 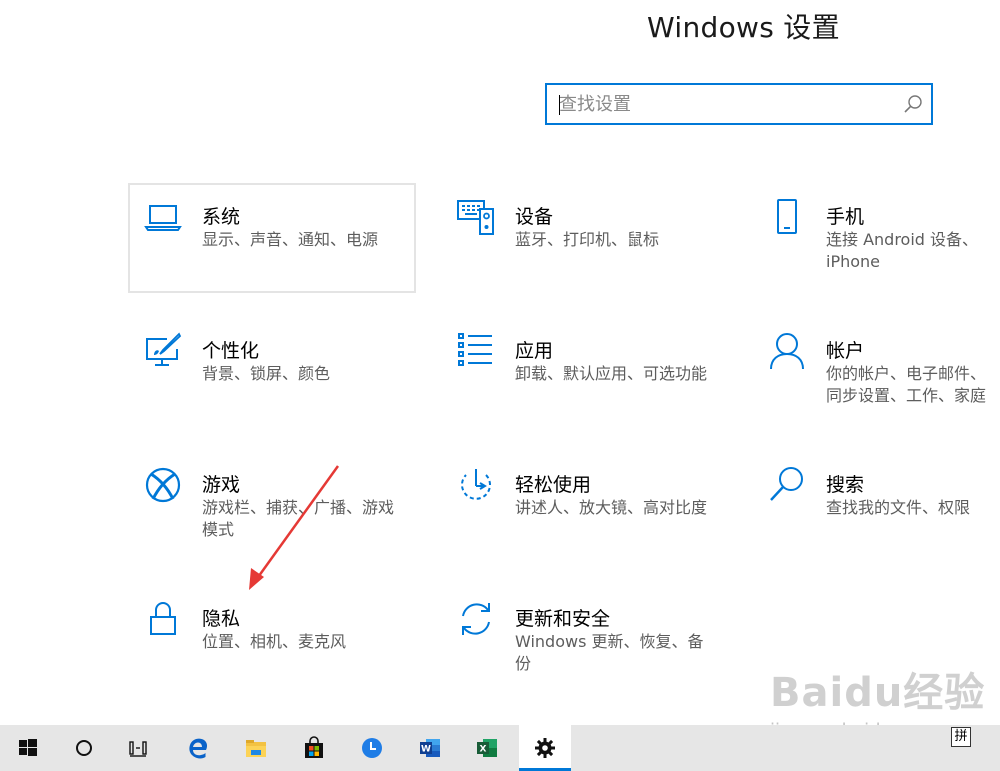 I want to click on word-icon: W, so click(x=430, y=748).